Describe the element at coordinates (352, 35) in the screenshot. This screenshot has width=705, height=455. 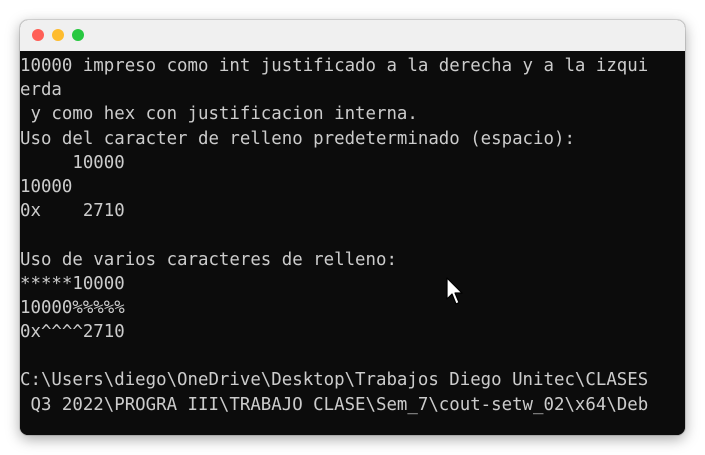
I see `title-bar` at that location.